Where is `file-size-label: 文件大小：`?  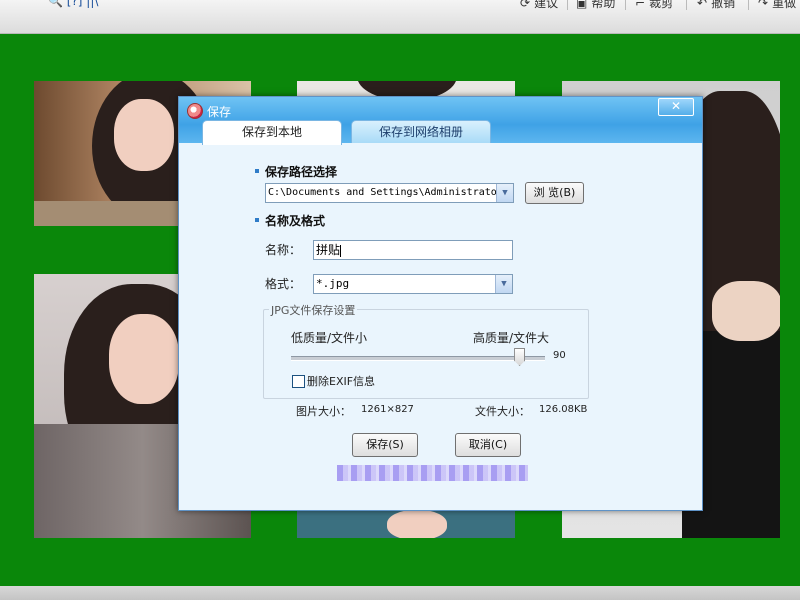 file-size-label: 文件大小： is located at coordinates (502, 411).